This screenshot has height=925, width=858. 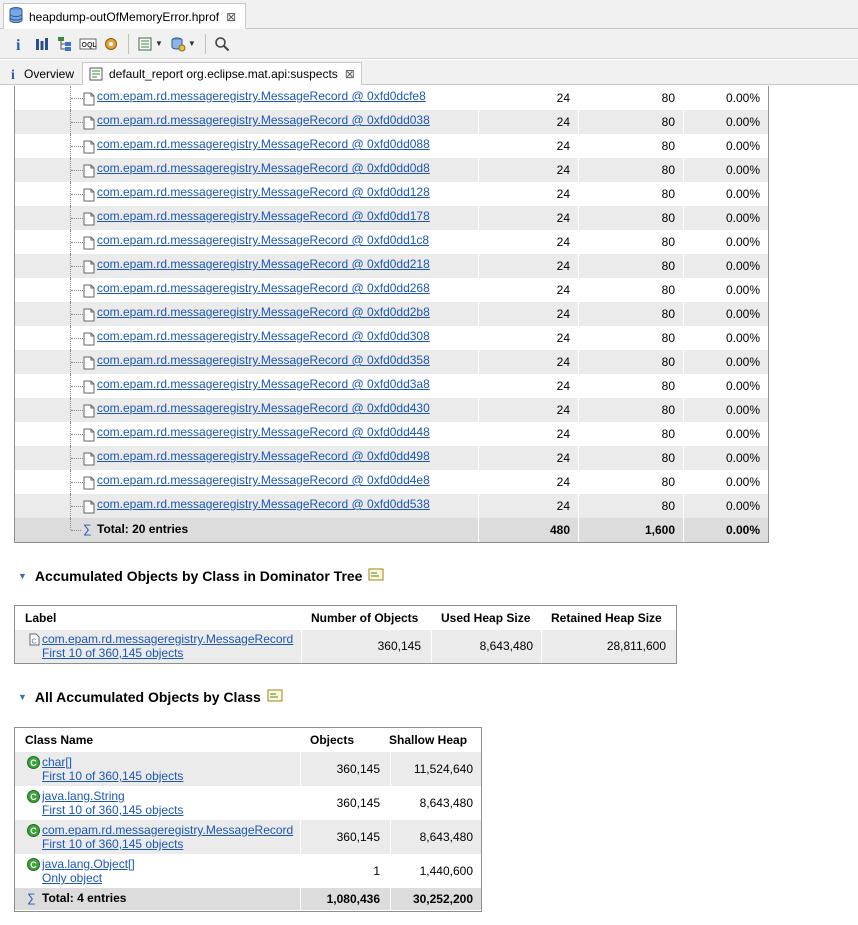 I want to click on tab-overview: i Overview, so click(x=43, y=73).